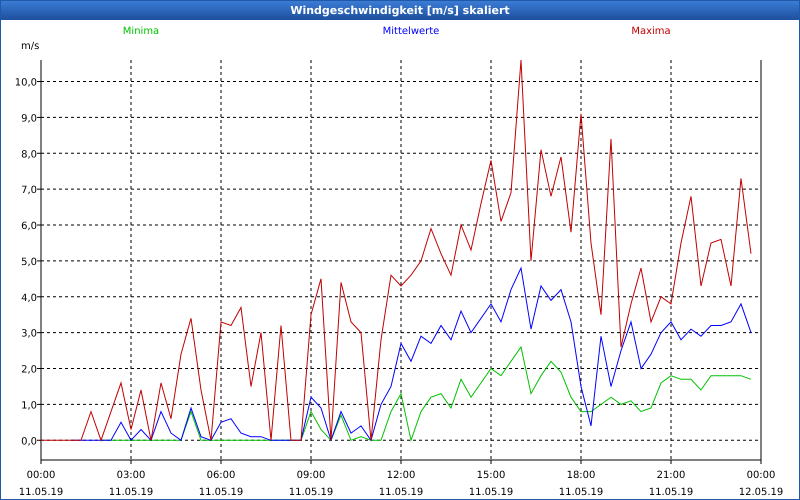 The height and width of the screenshot is (500, 800). I want to click on y-tick-label: 7,0, so click(29, 190).